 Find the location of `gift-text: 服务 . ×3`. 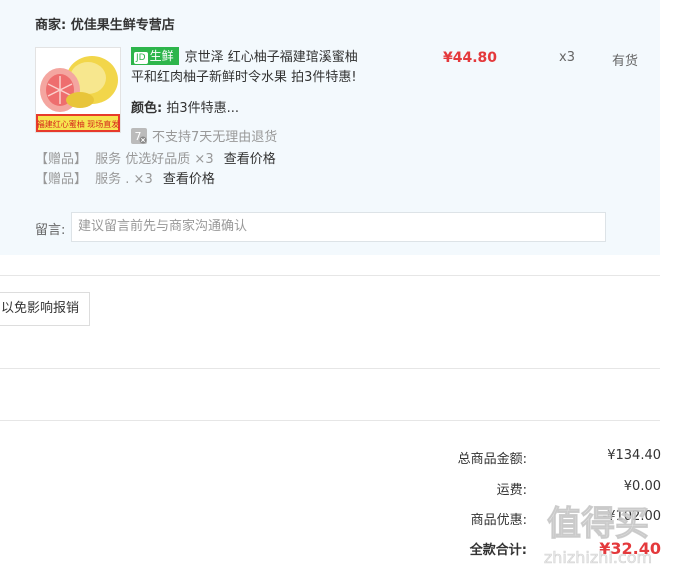

gift-text: 服务 . ×3 is located at coordinates (124, 179).